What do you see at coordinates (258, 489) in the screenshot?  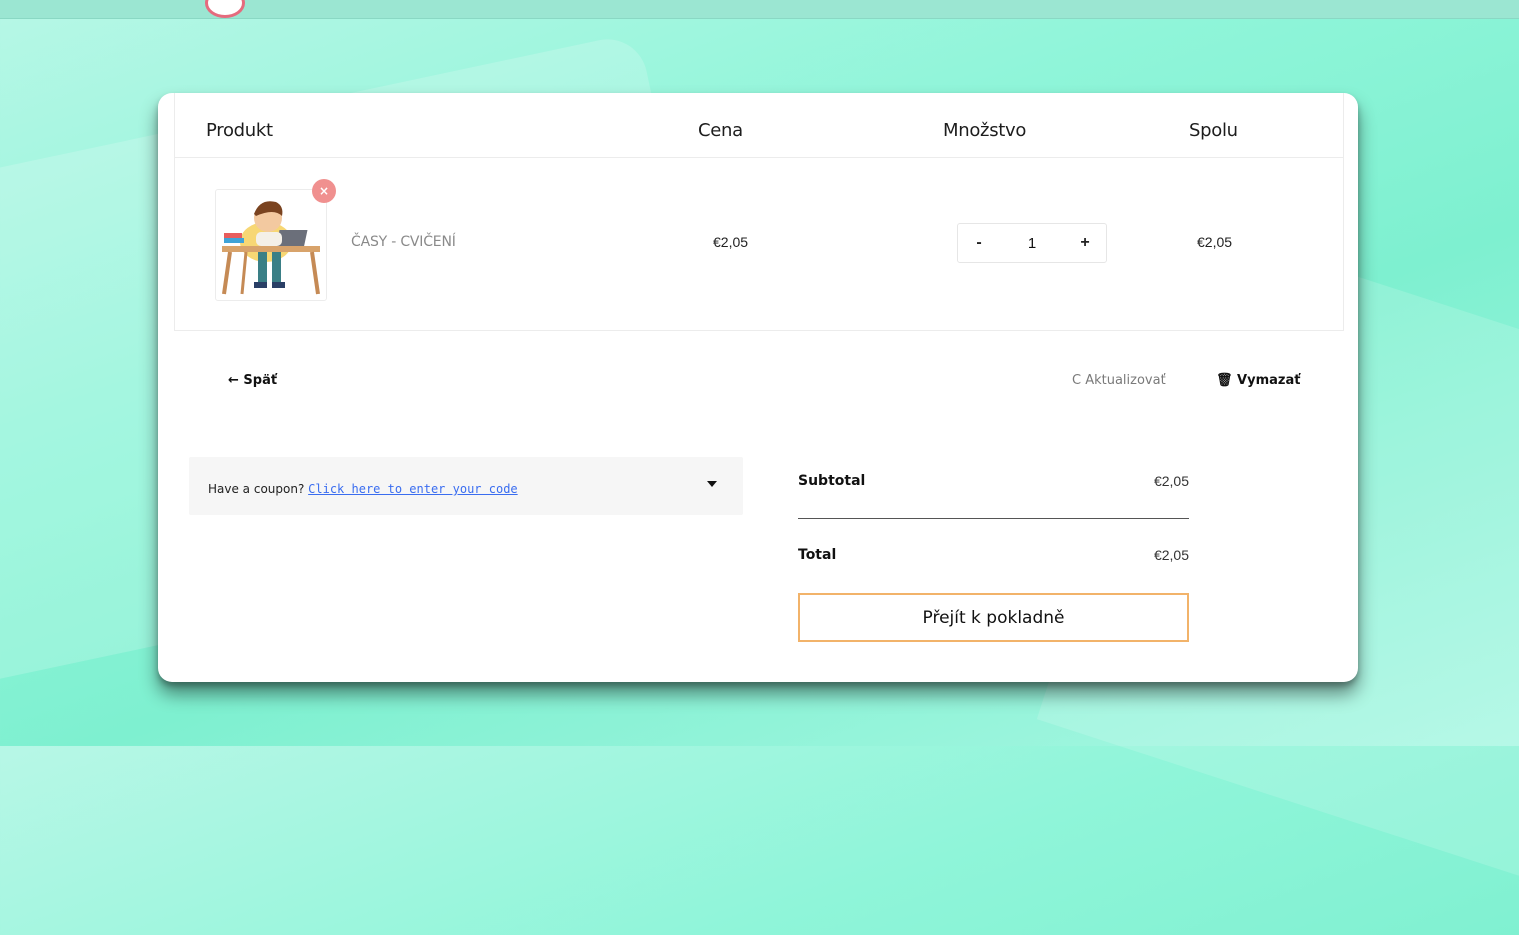 I see `coupon-prompt-label: Have a coupon?` at bounding box center [258, 489].